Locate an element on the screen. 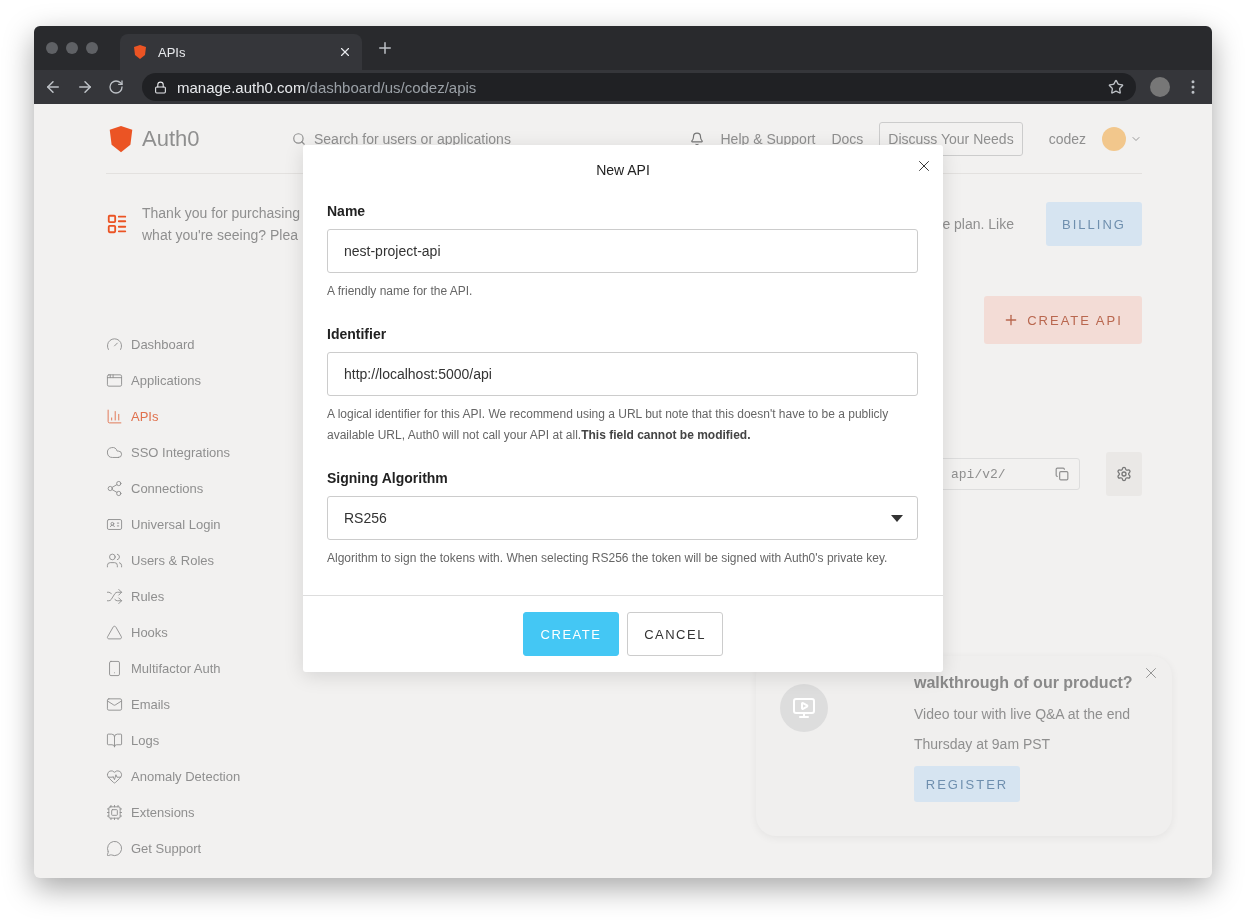  close-tab-icon is located at coordinates (345, 52).